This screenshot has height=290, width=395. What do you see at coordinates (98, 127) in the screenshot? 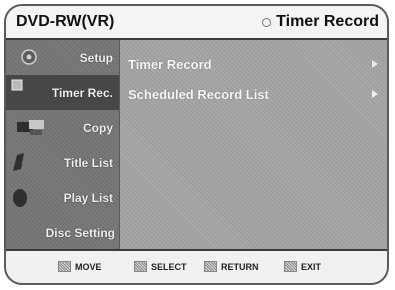
I see `sidebar-item-label: Copy` at bounding box center [98, 127].